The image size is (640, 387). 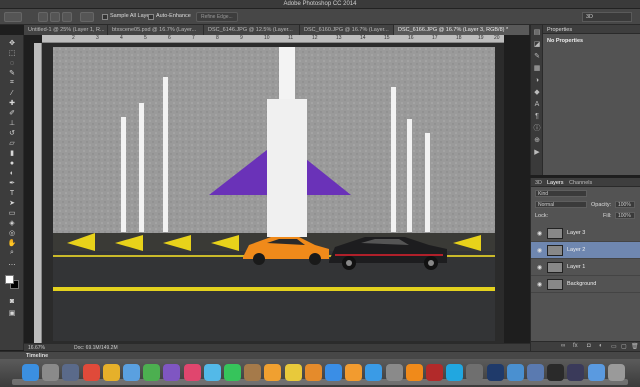 I want to click on steam-icon, so click(x=576, y=372).